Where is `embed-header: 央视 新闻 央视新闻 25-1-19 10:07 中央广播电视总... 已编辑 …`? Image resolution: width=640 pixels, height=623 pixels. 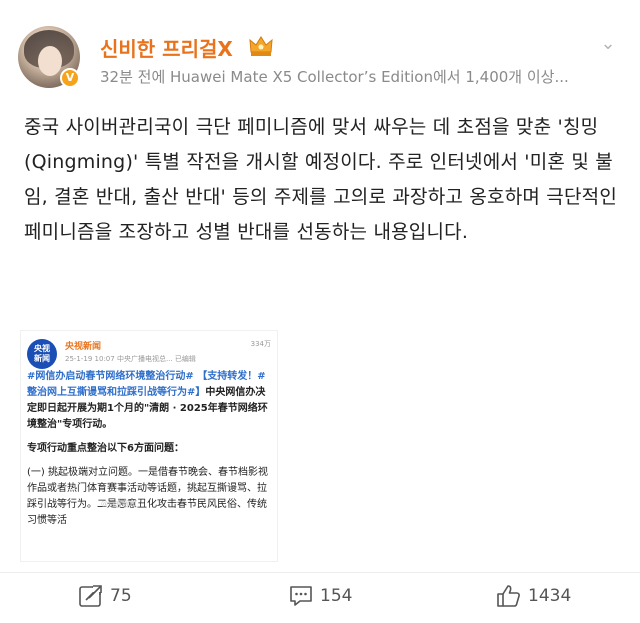
embed-header: 央视 新闻 央视新闻 25-1-19 10:07 中央广播电视总... 已编辑 … is located at coordinates (150, 355).